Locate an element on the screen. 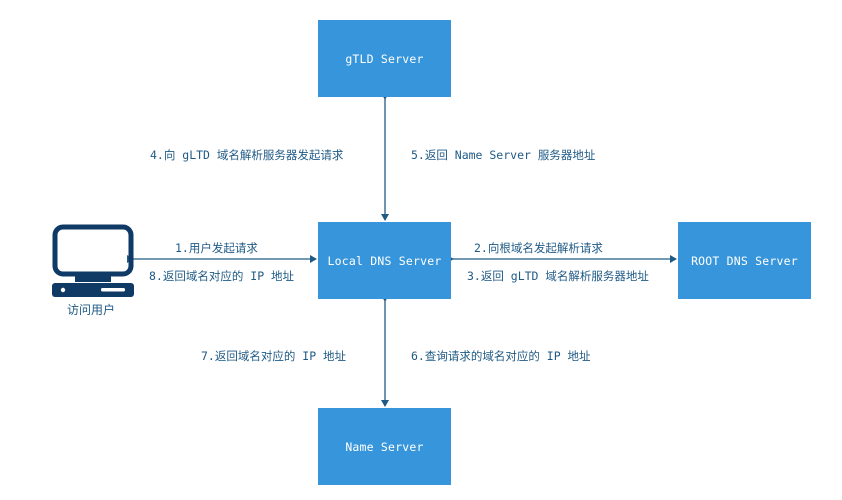  edge-label-step4: 4.向 gLTD 域名解析服务器发起请求 is located at coordinates (247, 155).